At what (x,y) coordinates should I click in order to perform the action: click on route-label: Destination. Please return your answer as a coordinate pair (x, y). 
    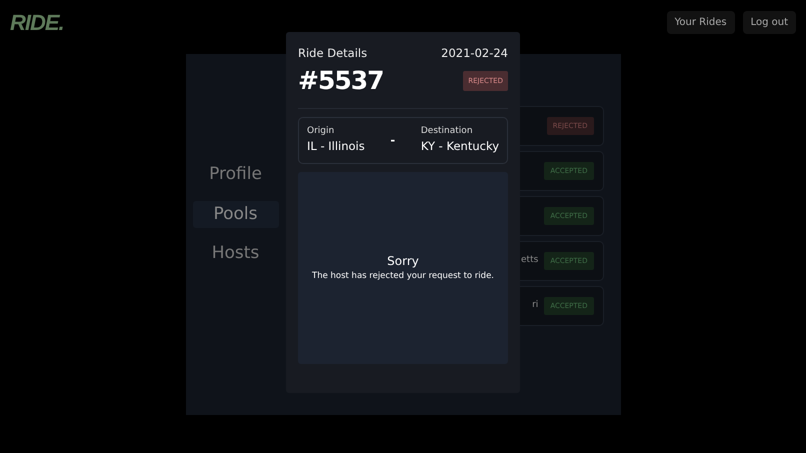
    Looking at the image, I should click on (447, 131).